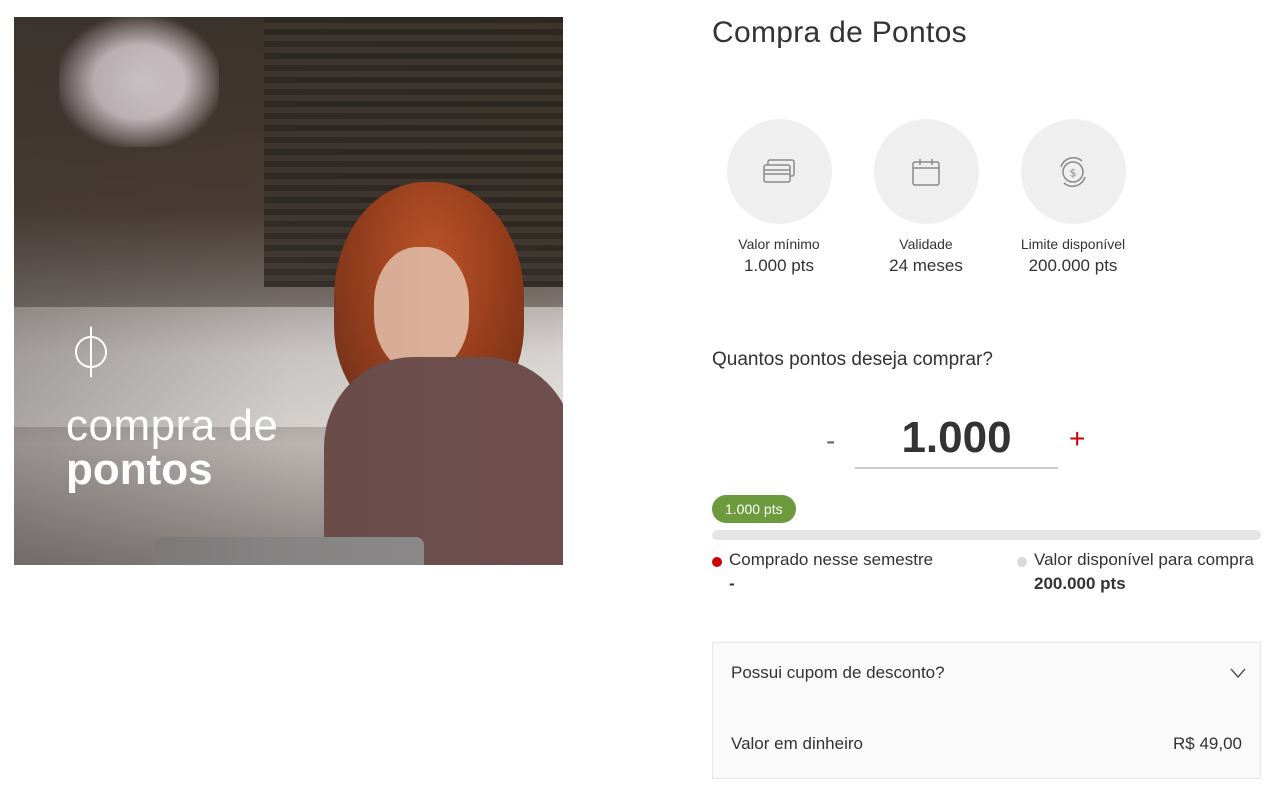  Describe the element at coordinates (1135, 572) in the screenshot. I see `legend-available: Valor disponível para compra 200.000 pts` at that location.